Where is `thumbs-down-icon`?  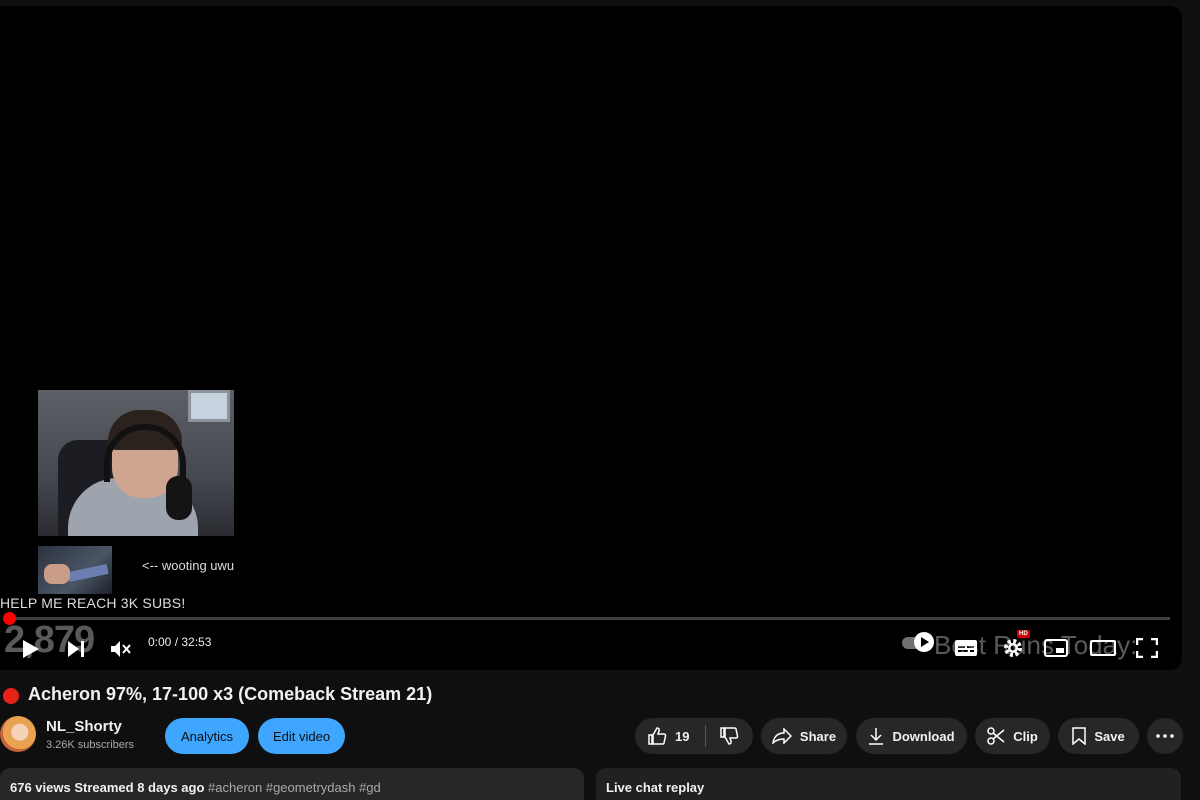 thumbs-down-icon is located at coordinates (729, 736).